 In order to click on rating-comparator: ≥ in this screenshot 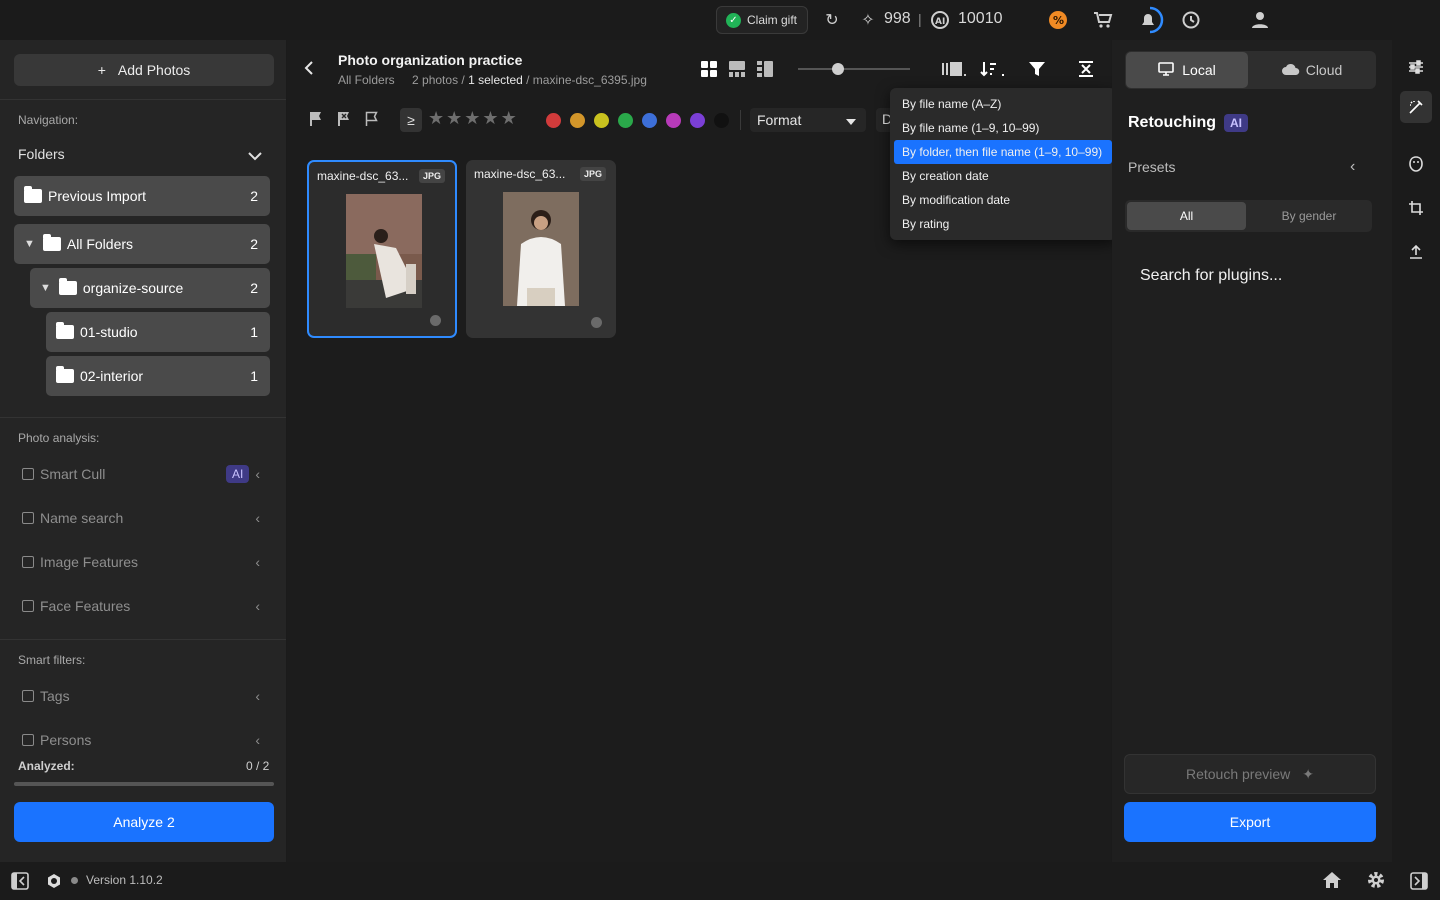, I will do `click(411, 120)`.